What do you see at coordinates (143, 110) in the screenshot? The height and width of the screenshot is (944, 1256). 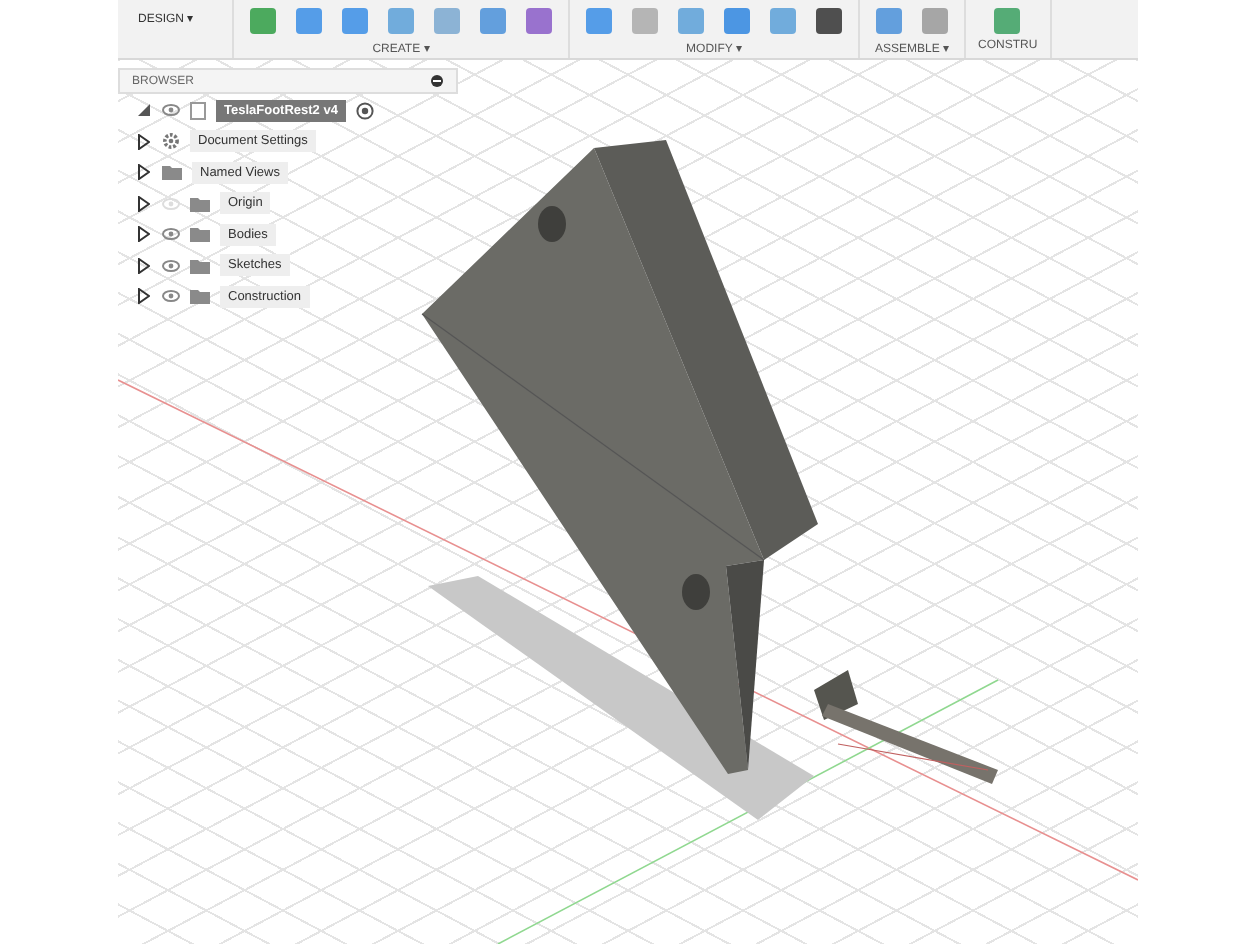 I see `collapse-arrow-icon` at bounding box center [143, 110].